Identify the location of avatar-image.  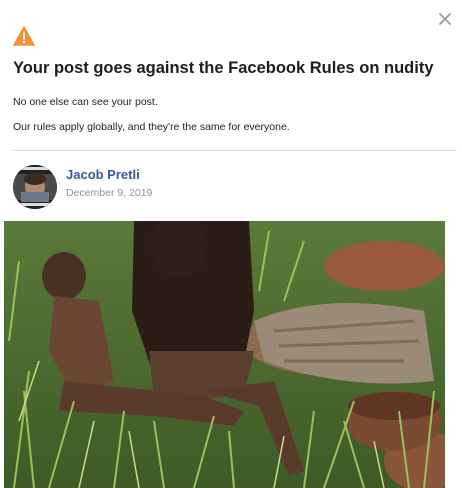
(35, 187).